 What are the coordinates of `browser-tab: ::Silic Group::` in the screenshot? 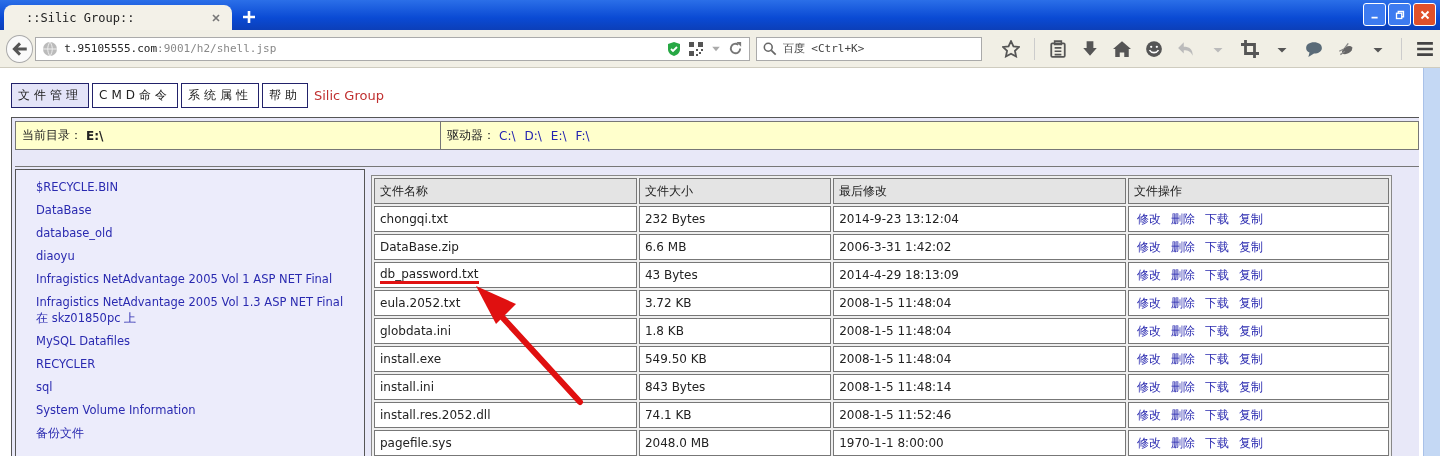 It's located at (118, 17).